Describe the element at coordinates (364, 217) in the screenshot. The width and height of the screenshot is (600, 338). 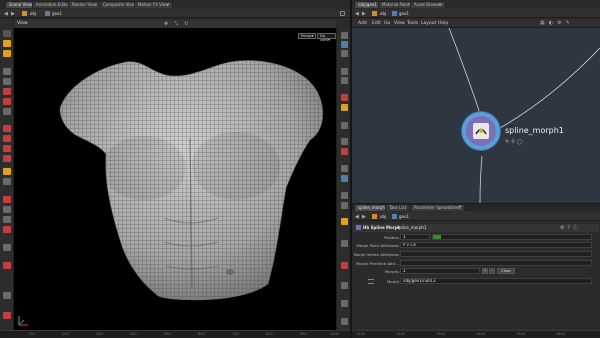
I see `param-forward-icon: ▶` at that location.